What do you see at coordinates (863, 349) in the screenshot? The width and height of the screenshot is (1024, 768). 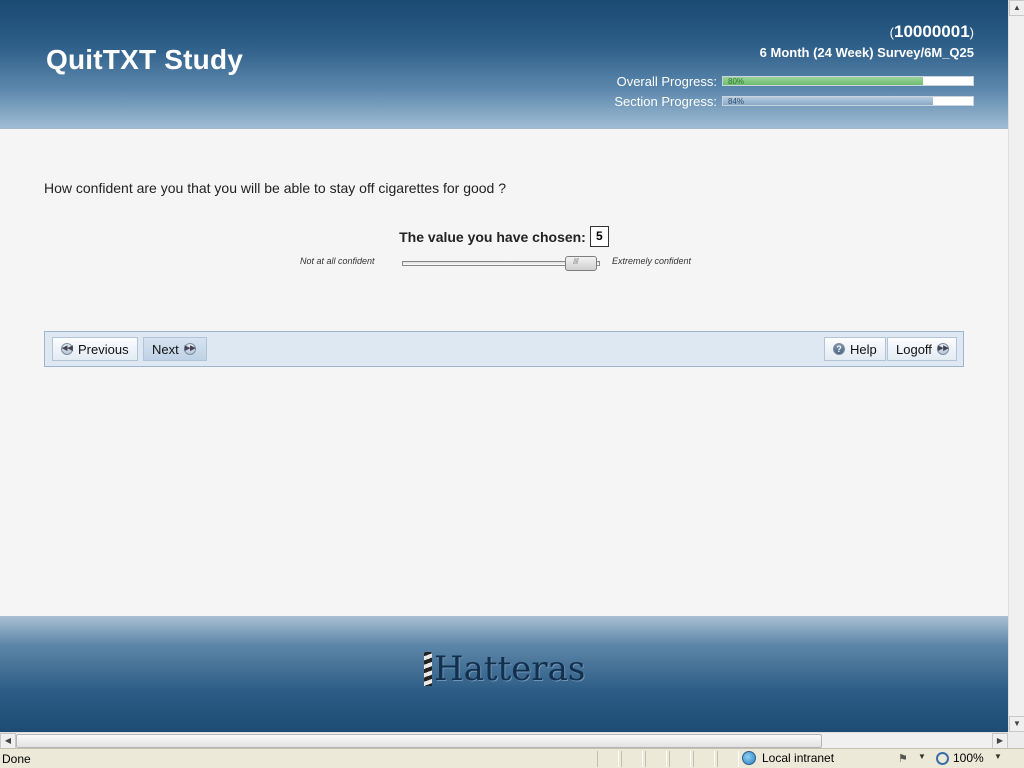 I see `help-button-label: Help` at bounding box center [863, 349].